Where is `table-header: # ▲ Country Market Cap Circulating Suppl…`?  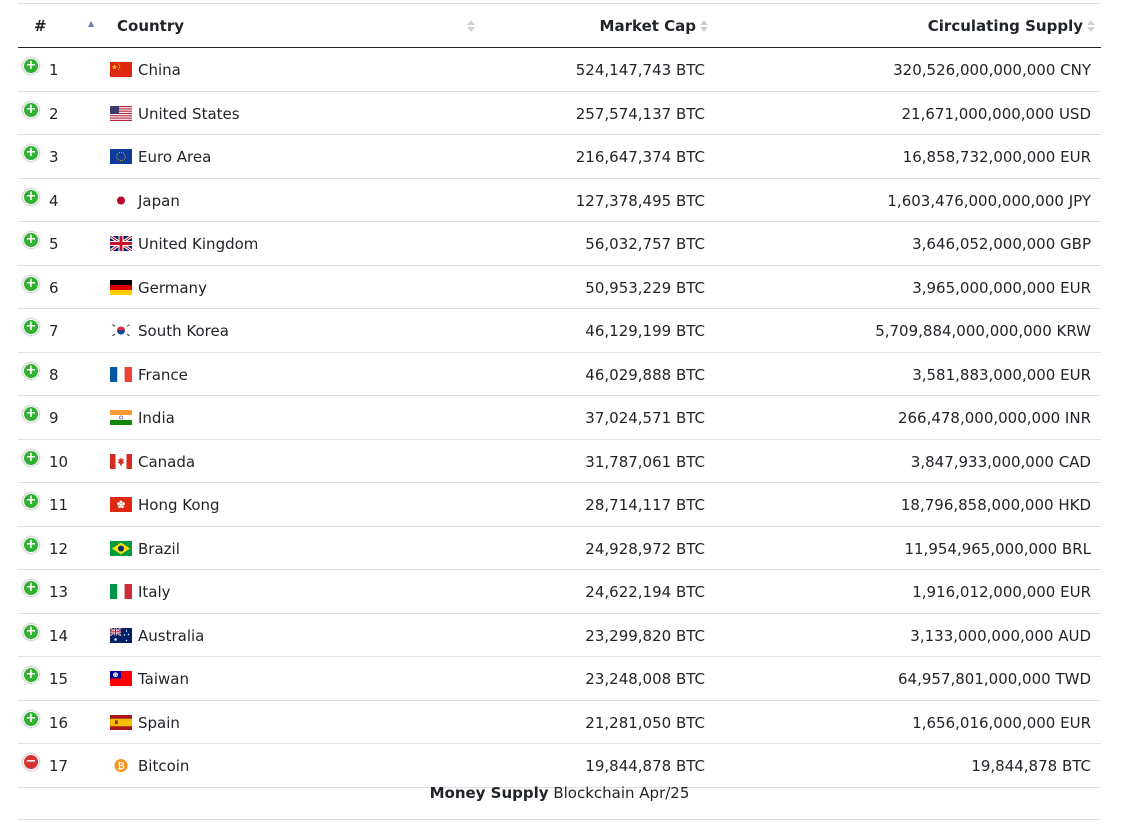 table-header: # ▲ Country Market Cap Circulating Suppl… is located at coordinates (559, 26).